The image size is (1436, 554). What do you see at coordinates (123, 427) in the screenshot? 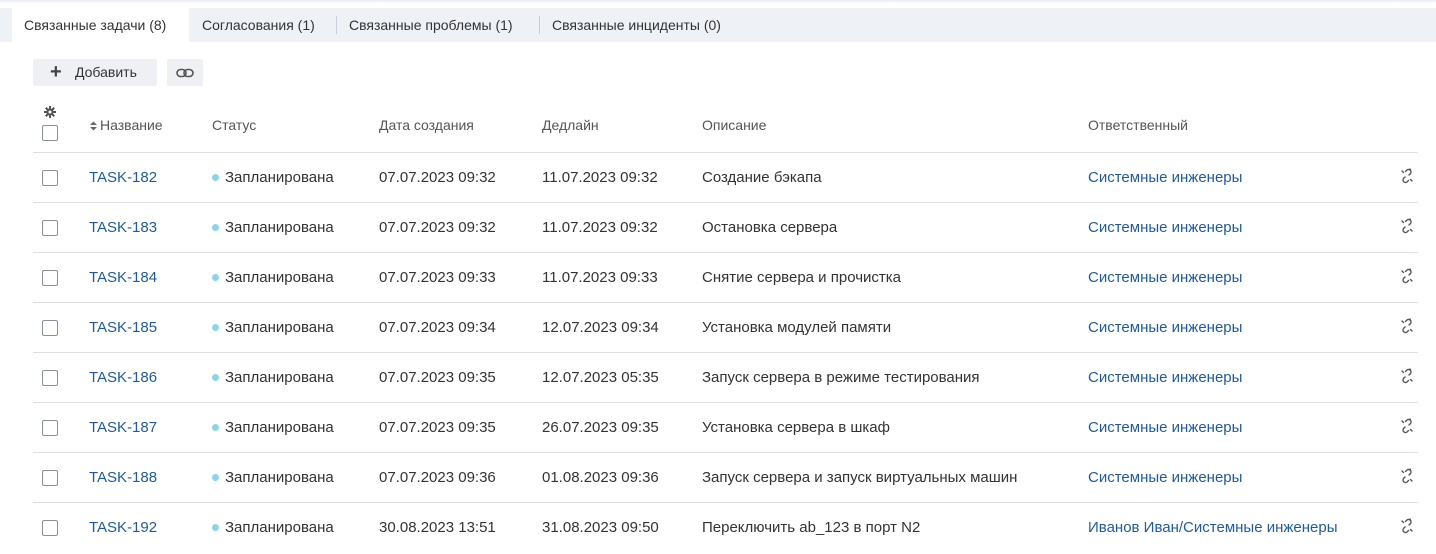
I see `task-id-link: TASK-187` at bounding box center [123, 427].